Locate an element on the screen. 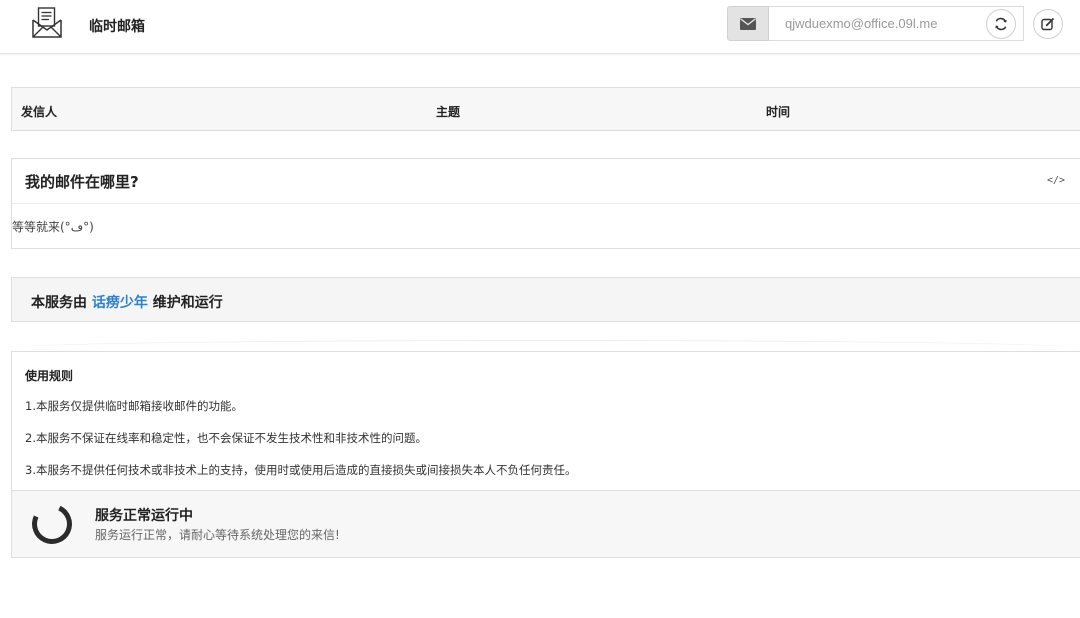 The width and height of the screenshot is (1080, 618). rules-title: 使用规则 is located at coordinates (49, 376).